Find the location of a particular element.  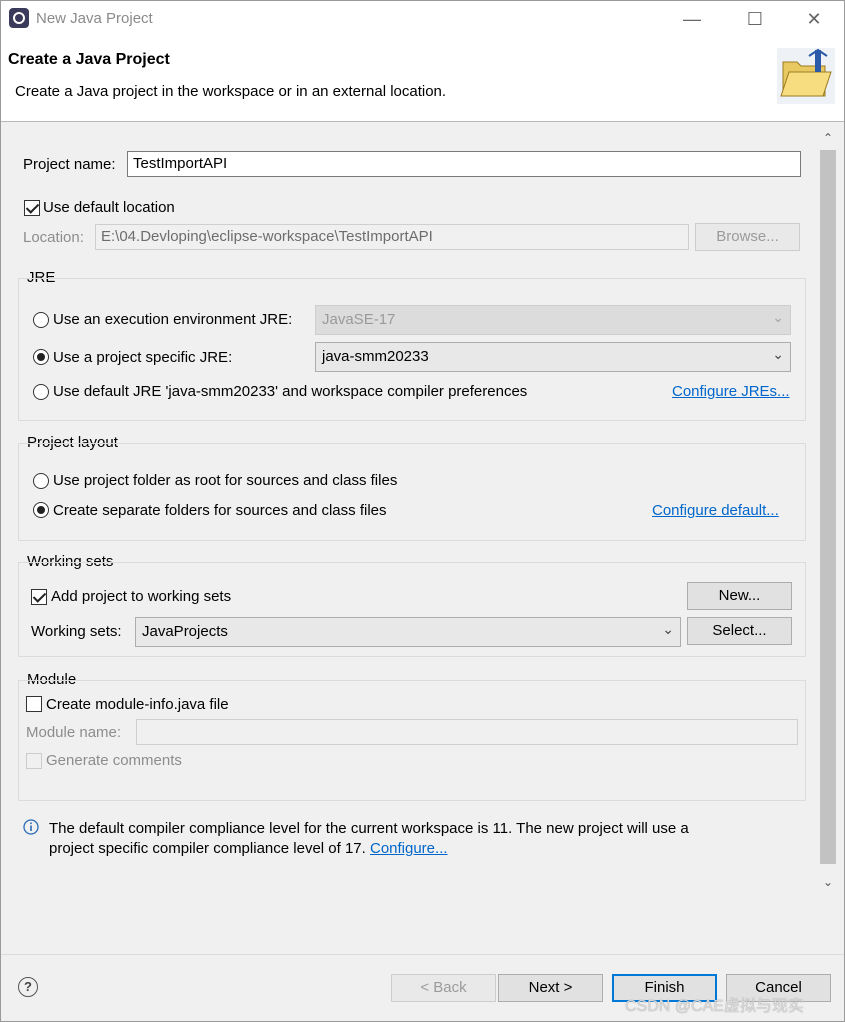

help-icon: ? is located at coordinates (28, 987).